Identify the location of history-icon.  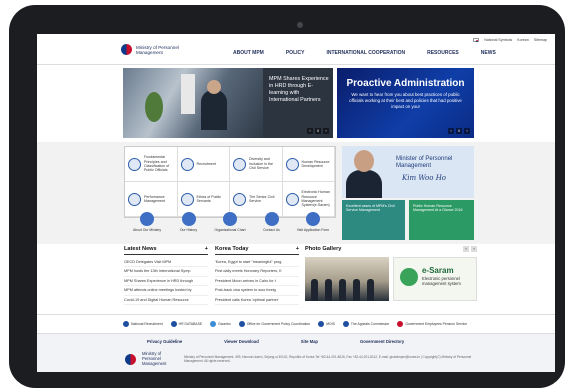
(188, 219).